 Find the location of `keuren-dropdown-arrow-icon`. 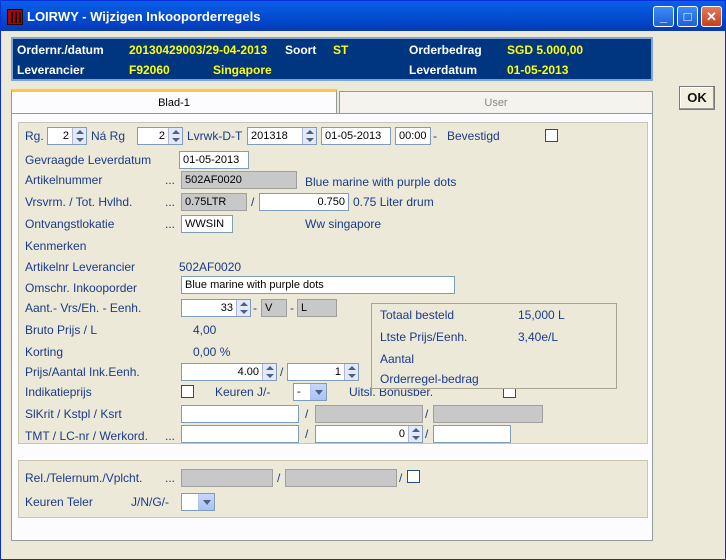

keuren-dropdown-arrow-icon is located at coordinates (318, 392).